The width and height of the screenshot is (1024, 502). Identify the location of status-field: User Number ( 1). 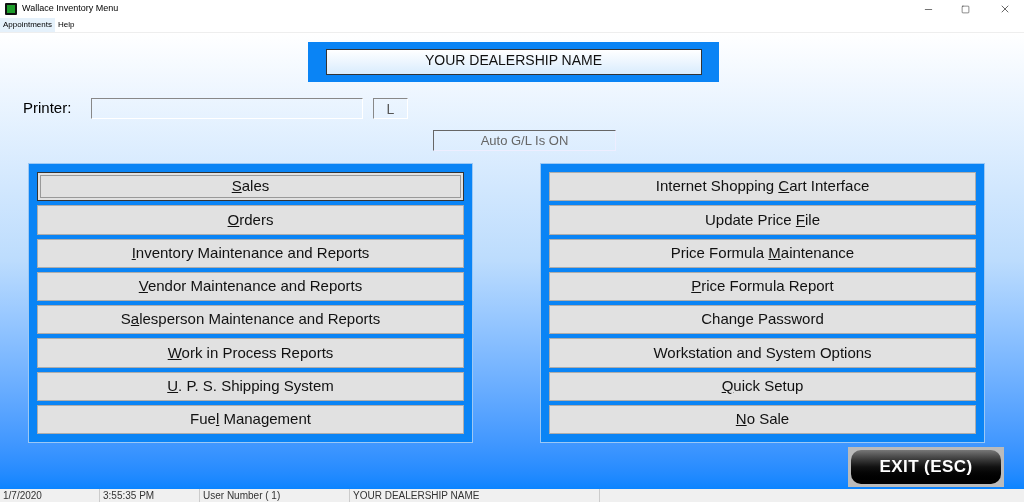
(275, 495).